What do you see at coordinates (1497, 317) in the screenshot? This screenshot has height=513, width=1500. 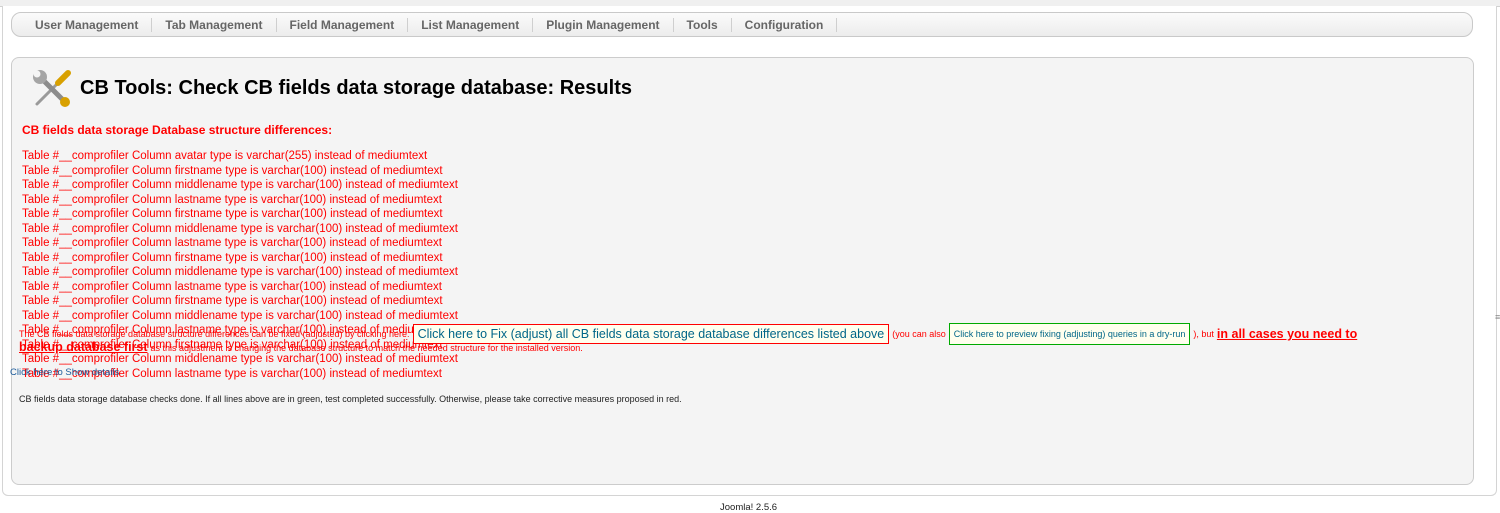 I see `resize-grip-icon: ≡` at bounding box center [1497, 317].